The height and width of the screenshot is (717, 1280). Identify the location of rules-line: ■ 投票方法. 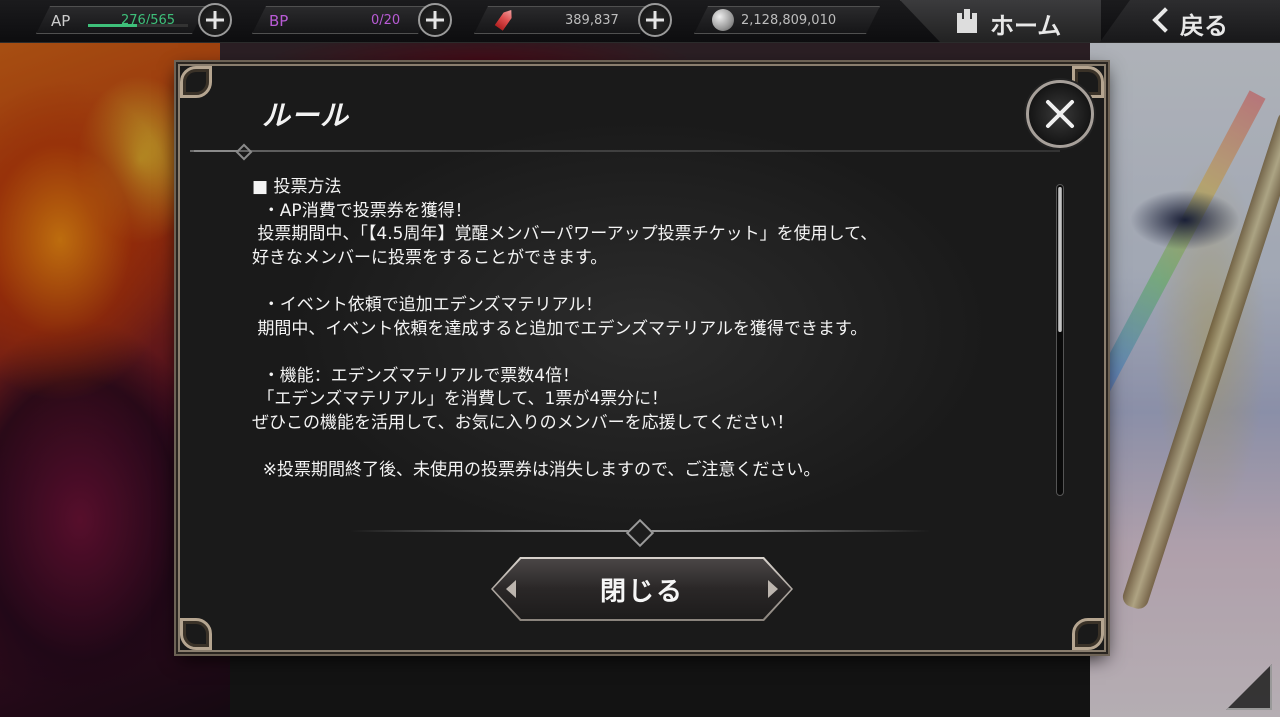
(297, 187).